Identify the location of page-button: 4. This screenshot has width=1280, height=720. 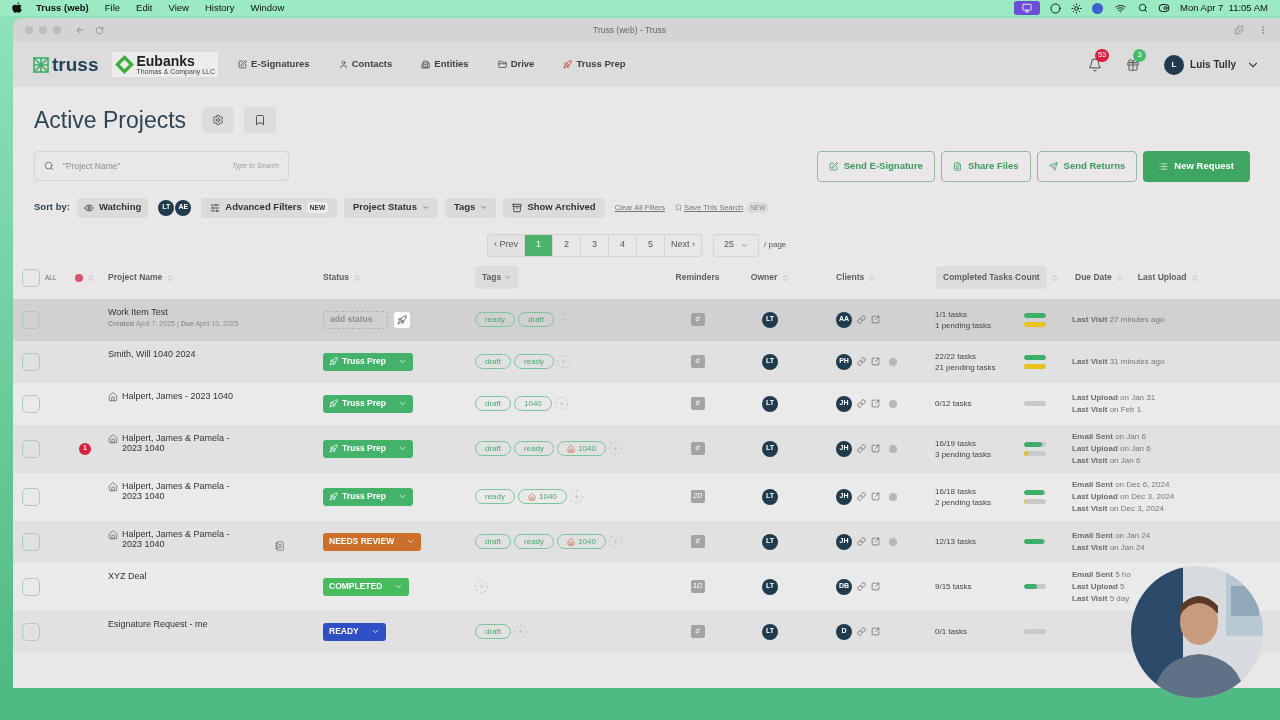
(622, 245).